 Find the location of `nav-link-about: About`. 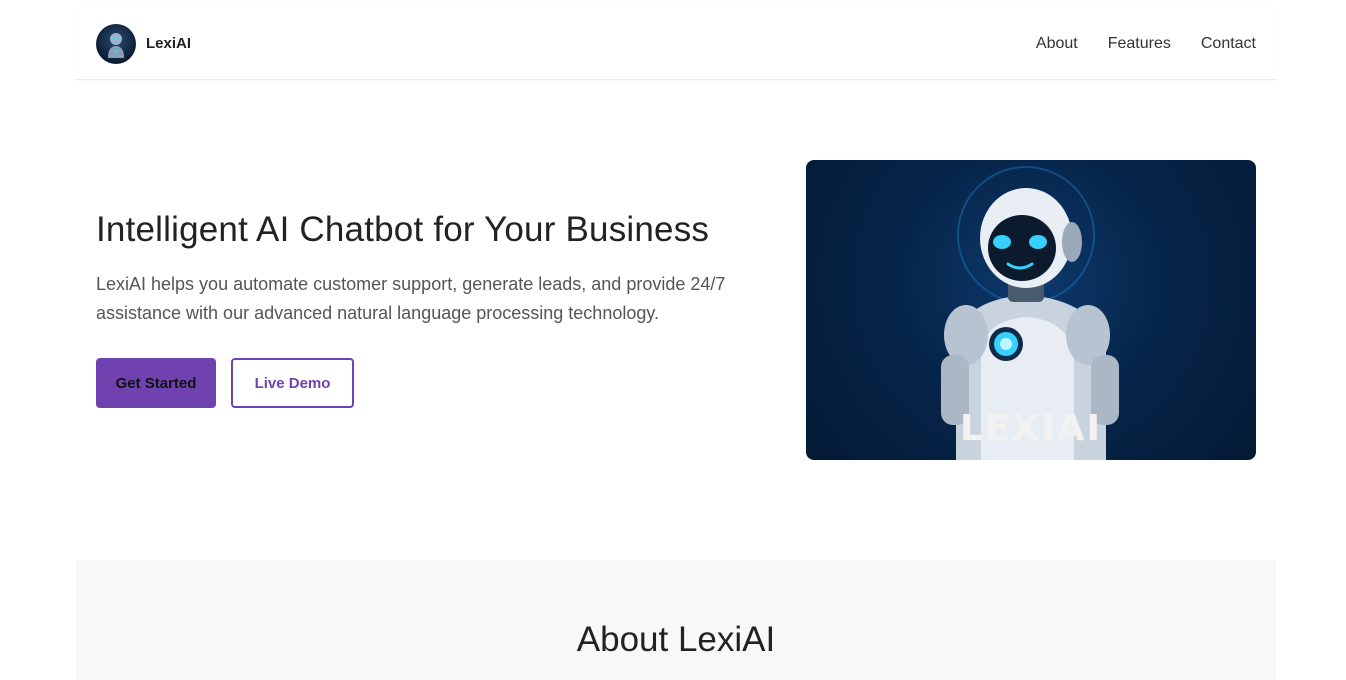

nav-link-about: About is located at coordinates (1057, 44).